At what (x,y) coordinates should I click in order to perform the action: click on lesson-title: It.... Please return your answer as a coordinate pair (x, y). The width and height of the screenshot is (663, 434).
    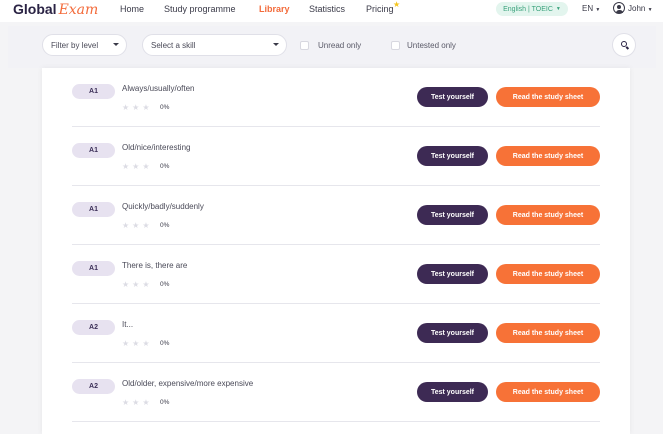
    Looking at the image, I should click on (127, 324).